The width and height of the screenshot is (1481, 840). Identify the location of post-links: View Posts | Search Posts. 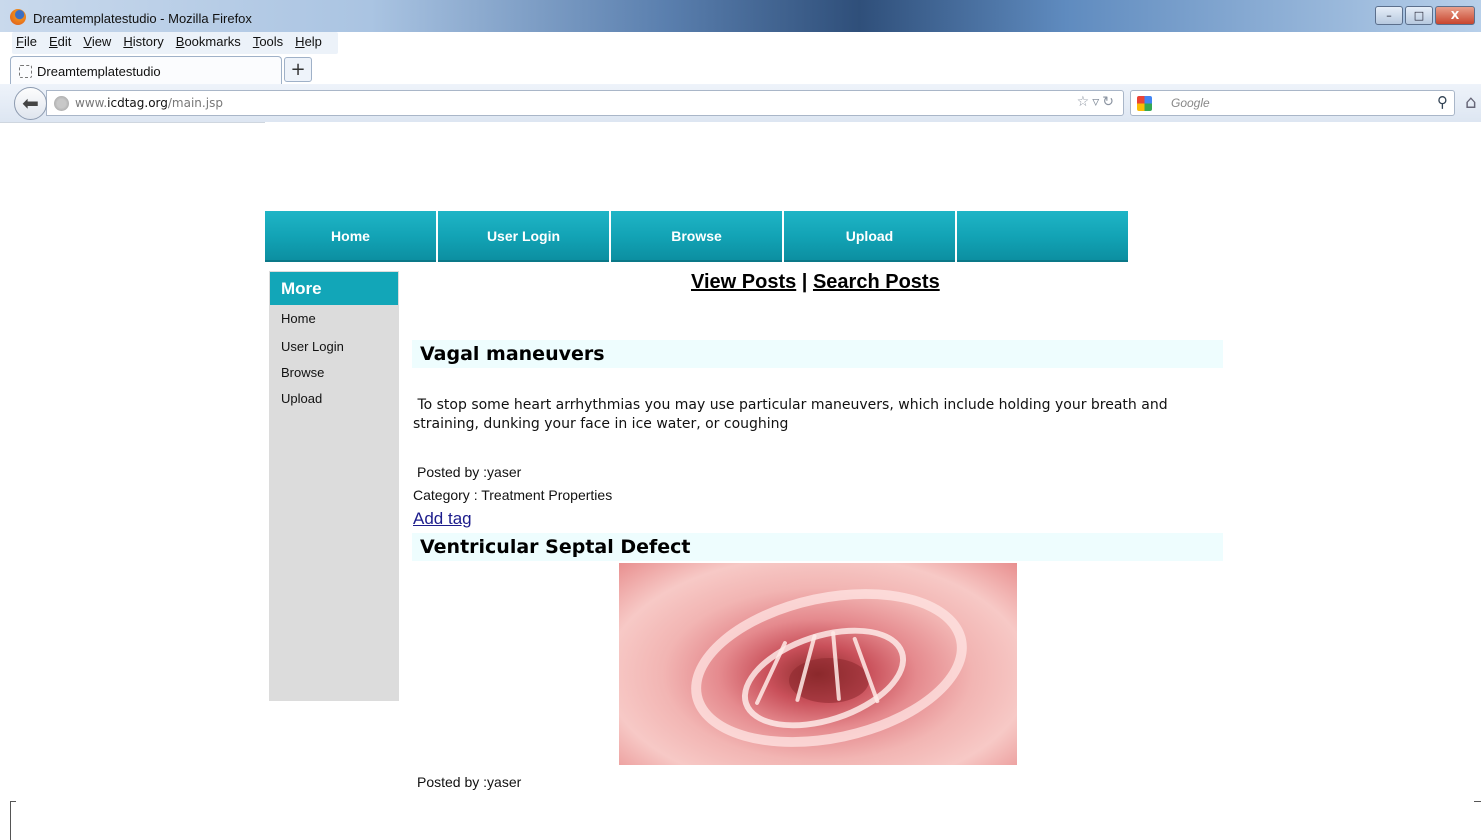
(815, 282).